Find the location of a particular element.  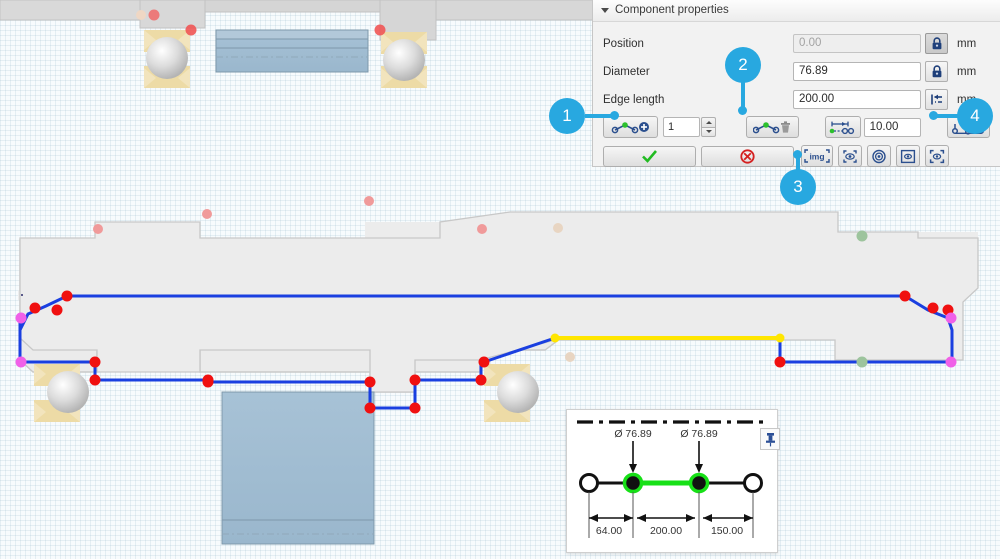

caret-up-icon is located at coordinates (709, 122).